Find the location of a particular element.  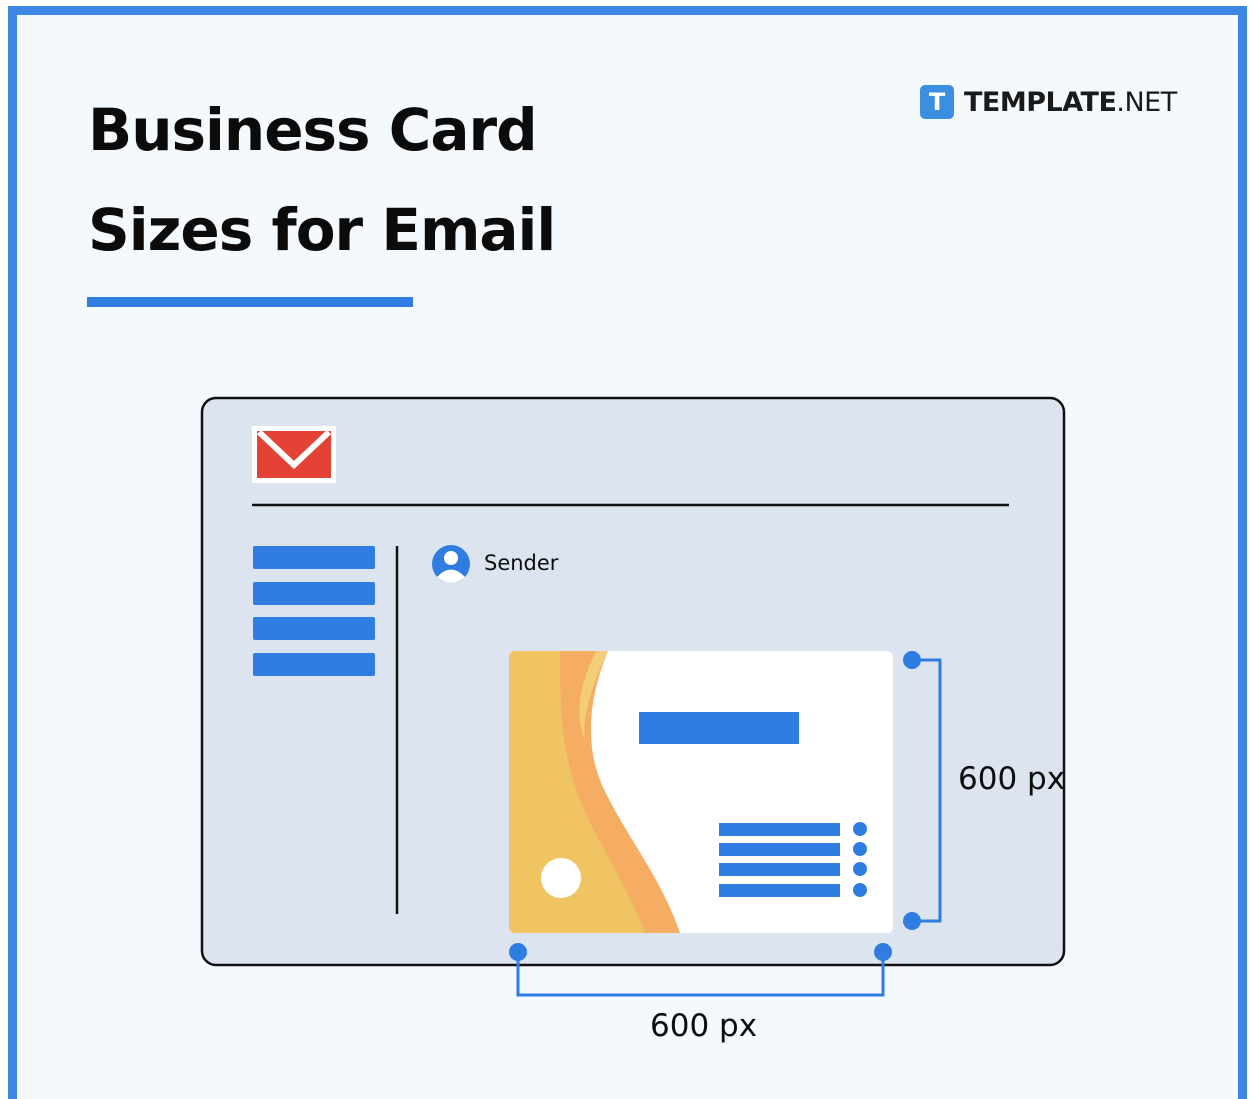

width-dimension-label: 600 px is located at coordinates (704, 1026).